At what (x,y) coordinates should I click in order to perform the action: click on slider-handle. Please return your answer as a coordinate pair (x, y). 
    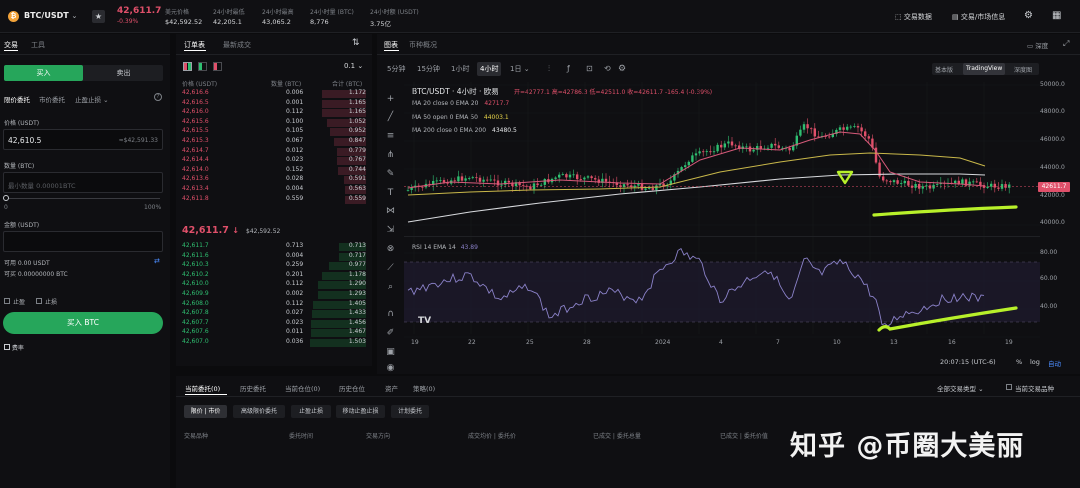
    Looking at the image, I should click on (6, 198).